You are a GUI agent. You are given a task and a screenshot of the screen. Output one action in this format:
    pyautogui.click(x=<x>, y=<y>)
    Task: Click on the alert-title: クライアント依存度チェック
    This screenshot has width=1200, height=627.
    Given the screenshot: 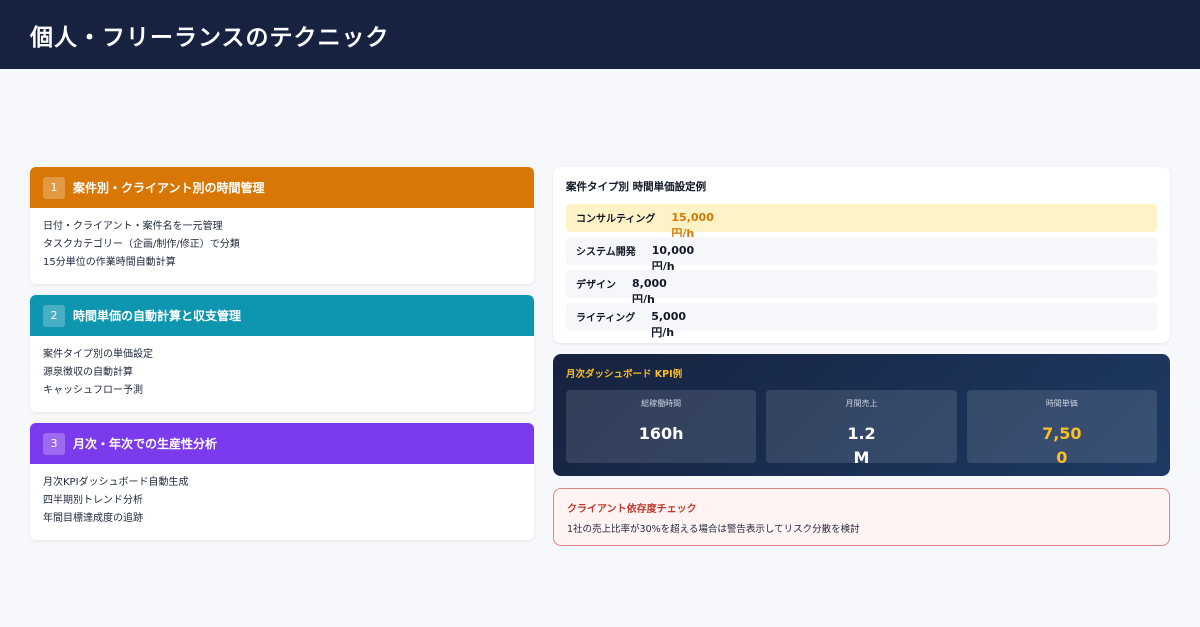 What is the action you would take?
    pyautogui.click(x=632, y=509)
    